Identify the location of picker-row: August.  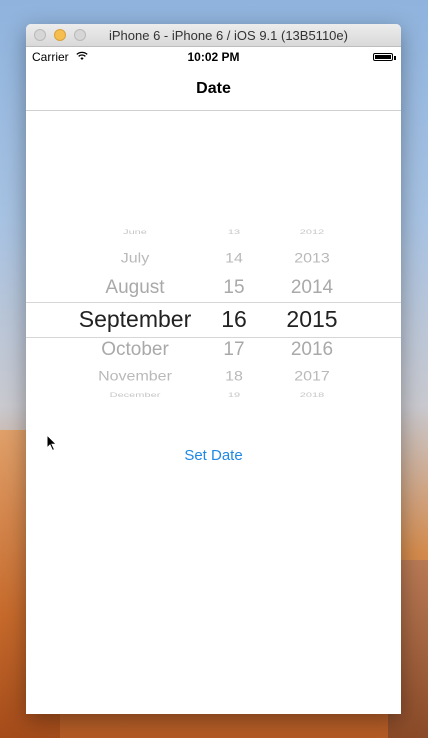
(135, 288).